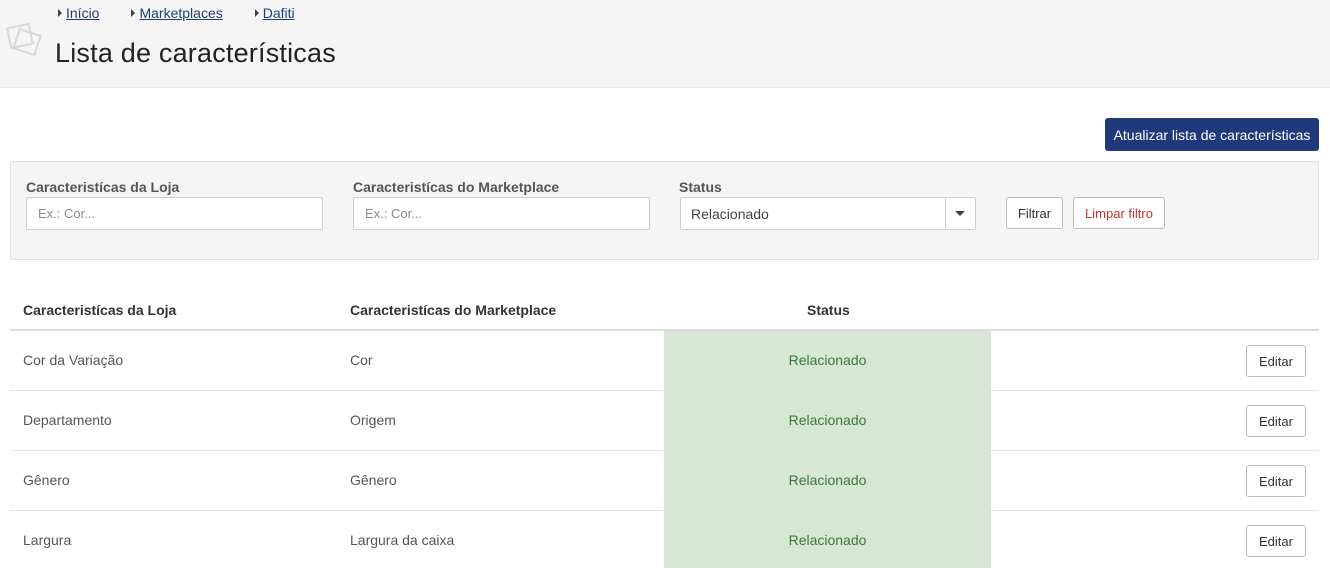 The image size is (1330, 568). Describe the element at coordinates (828, 310) in the screenshot. I see `column-header-status: Status` at that location.